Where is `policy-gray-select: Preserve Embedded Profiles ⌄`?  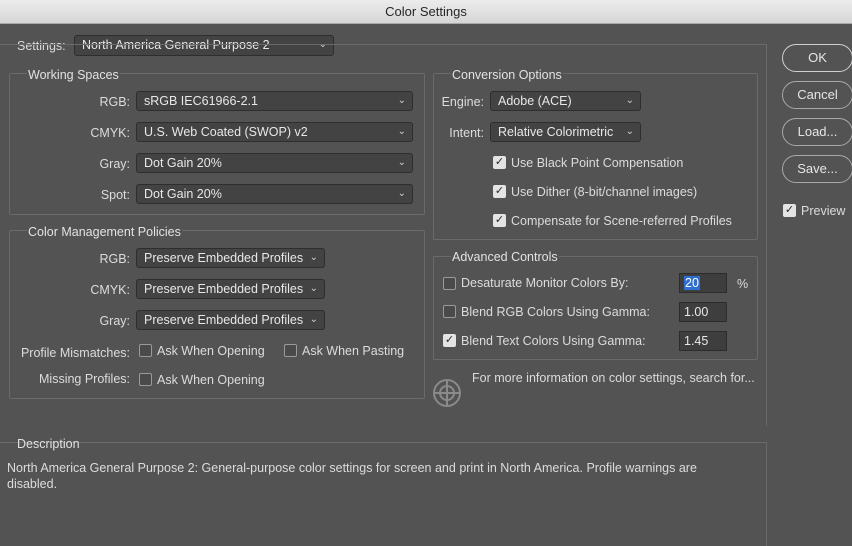 policy-gray-select: Preserve Embedded Profiles ⌄ is located at coordinates (230, 320).